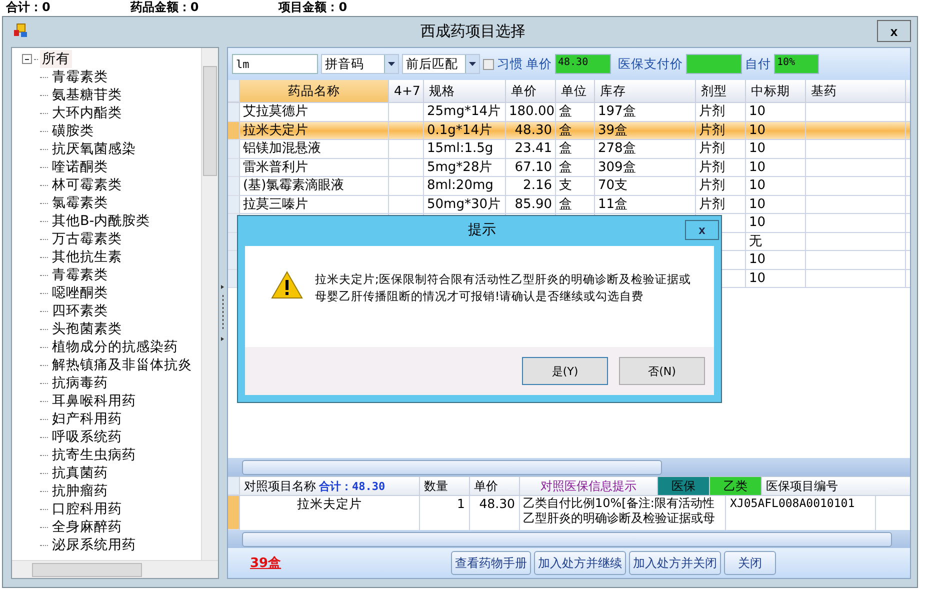 This screenshot has height=600, width=939. Describe the element at coordinates (94, 545) in the screenshot. I see `tree-item: 泌尿系统用药` at that location.